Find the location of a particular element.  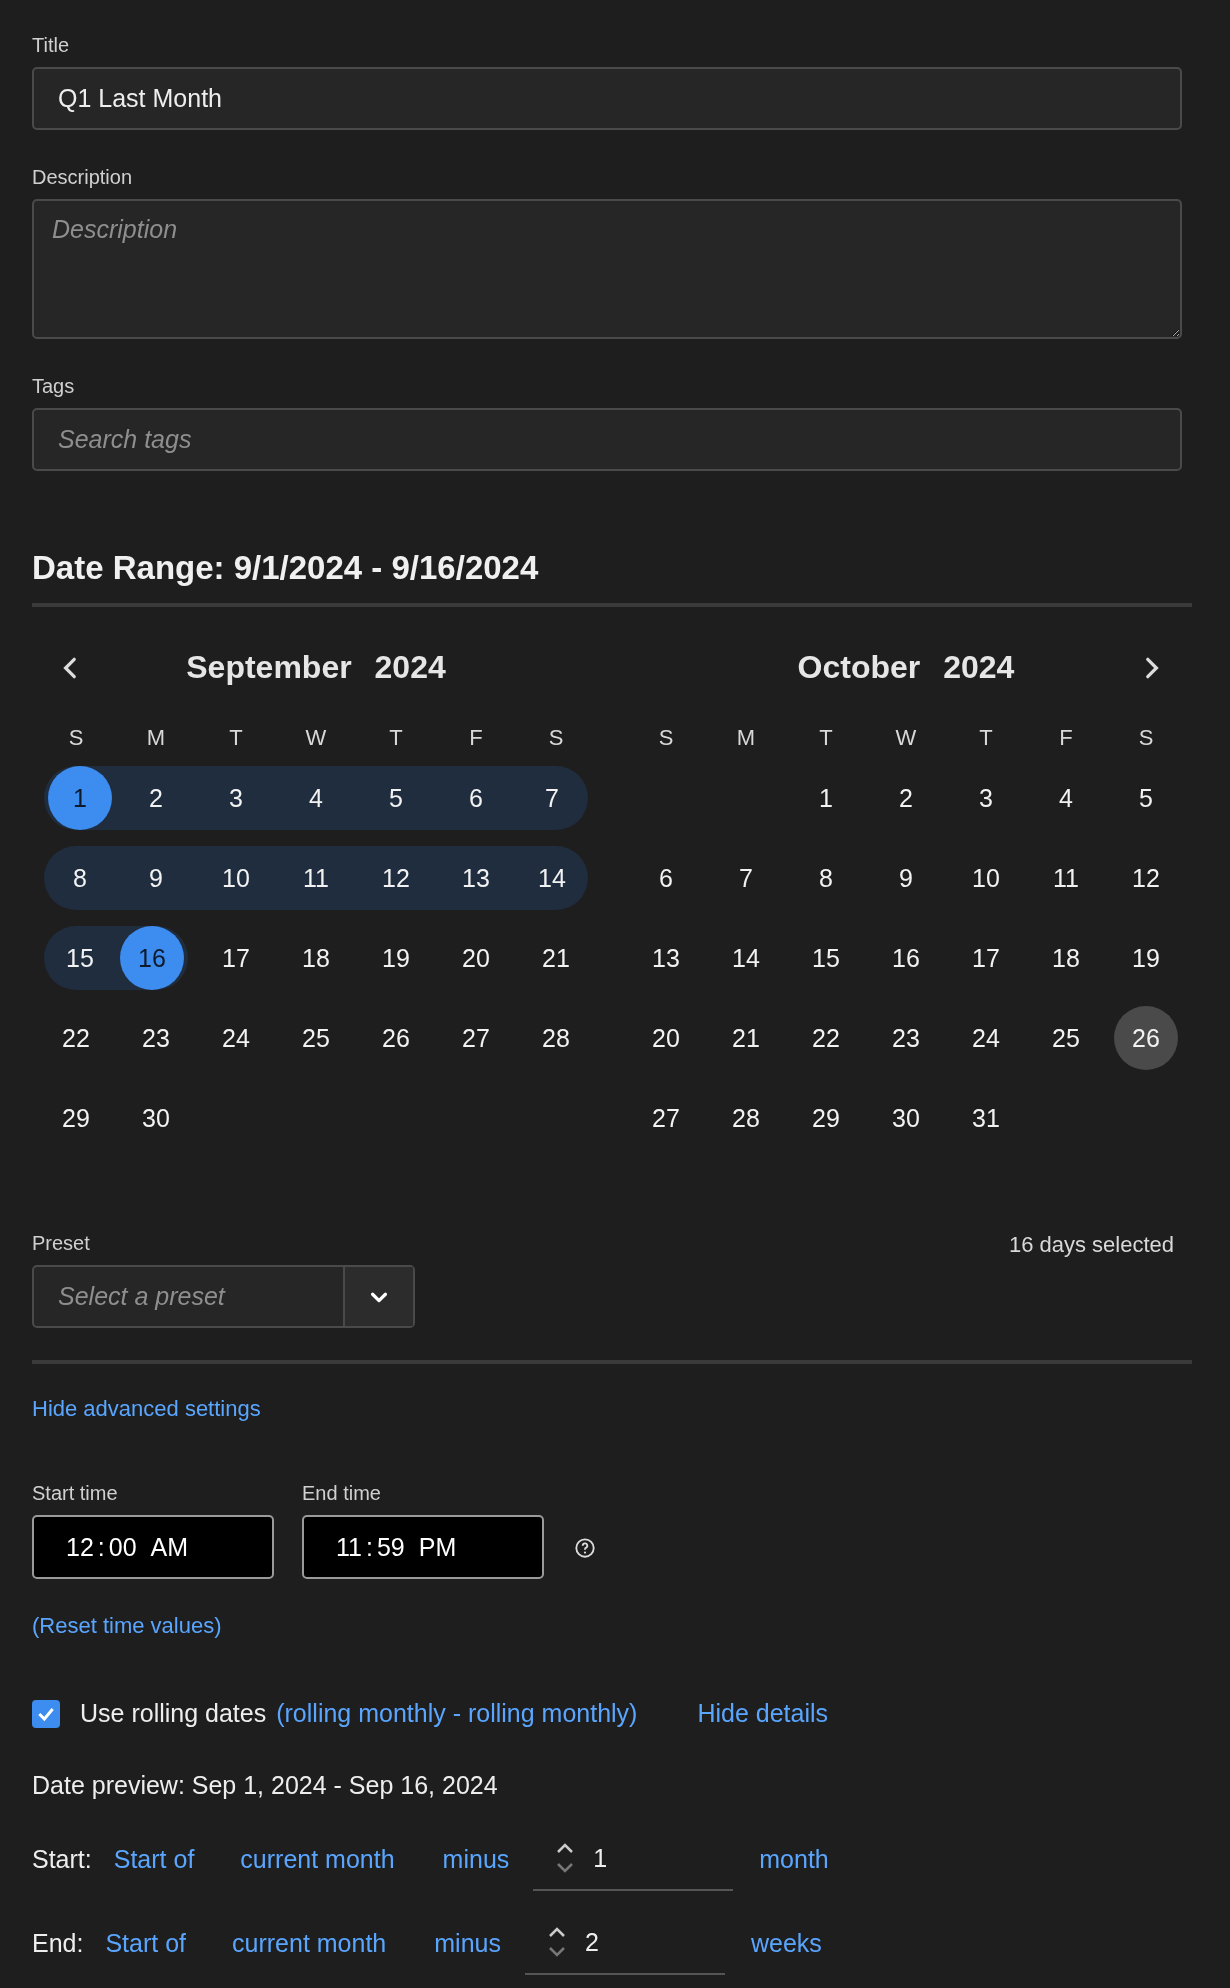

date-range-heading: Date Range: 9/1/2024 - 9/16/2024 is located at coordinates (285, 568).